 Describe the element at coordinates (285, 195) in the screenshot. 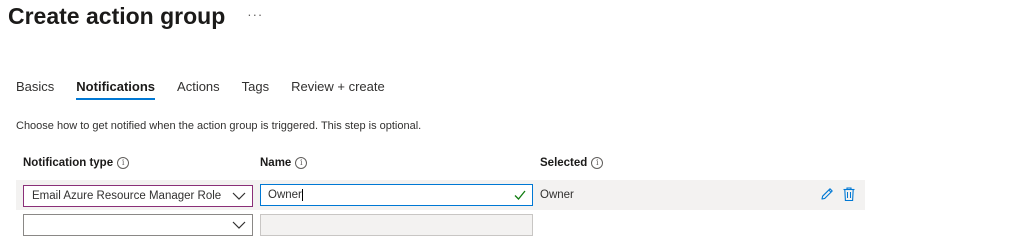

I see `name-input-value: Owner` at that location.